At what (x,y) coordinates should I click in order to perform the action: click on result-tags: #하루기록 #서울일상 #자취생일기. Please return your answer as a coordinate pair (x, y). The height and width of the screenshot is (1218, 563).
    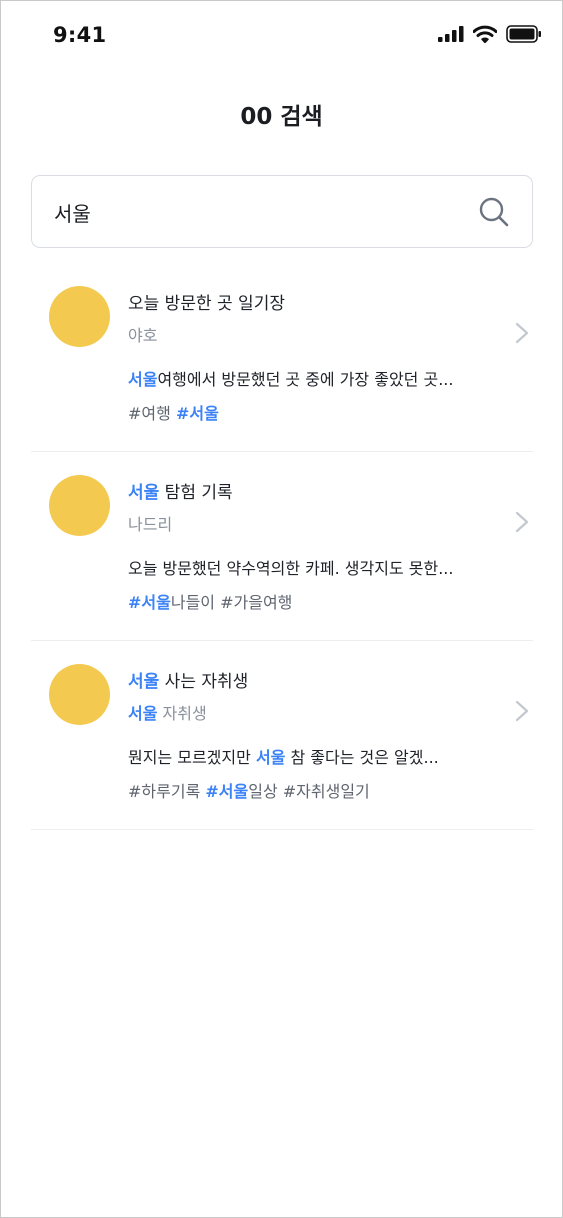
    Looking at the image, I should click on (249, 791).